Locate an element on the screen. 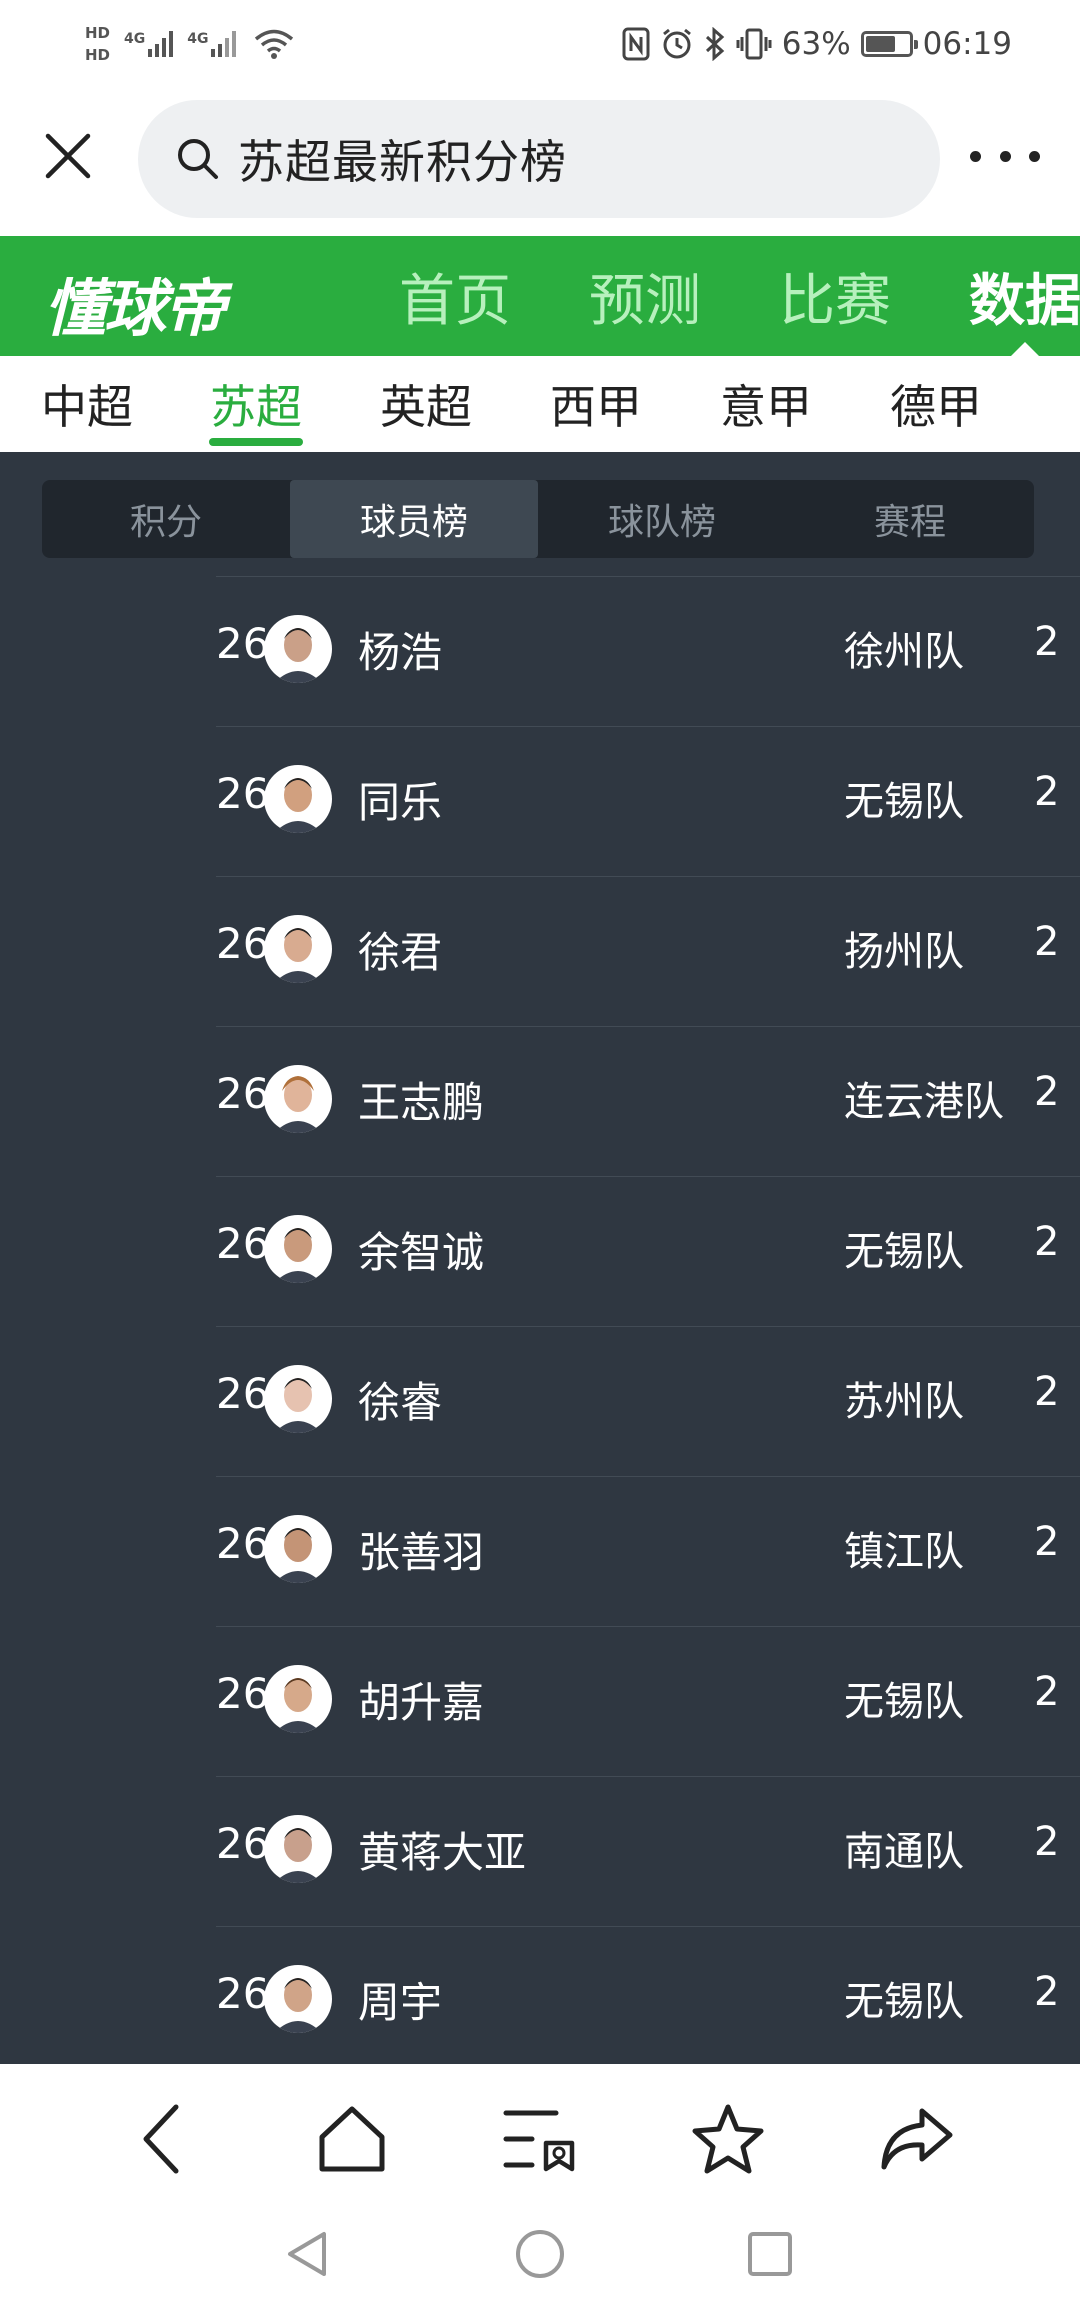  player-name: 张善羽 is located at coordinates (421, 1552).